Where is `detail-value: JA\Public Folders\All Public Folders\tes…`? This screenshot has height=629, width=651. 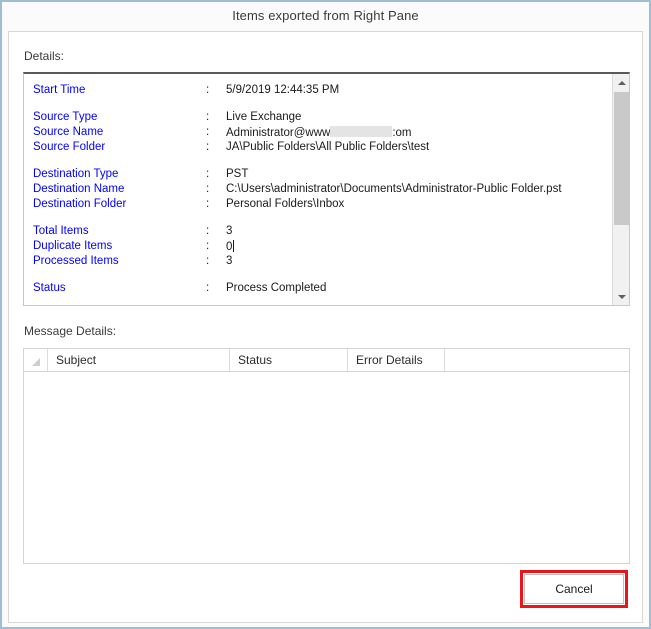
detail-value: JA\Public Folders\All Public Folders\tes… is located at coordinates (328, 147).